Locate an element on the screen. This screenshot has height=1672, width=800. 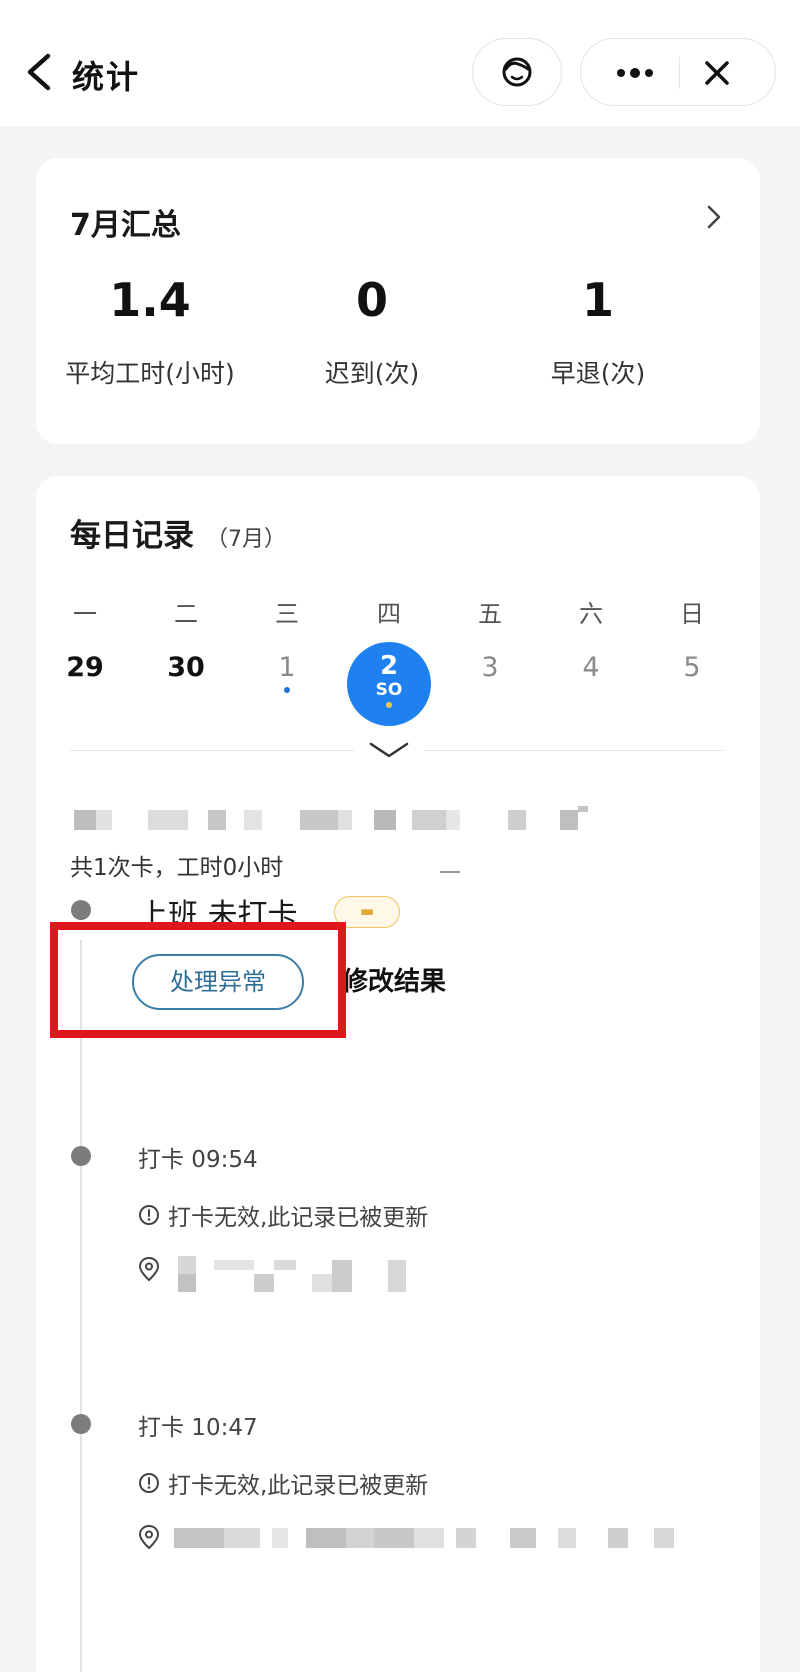
weekday-wed: 三 is located at coordinates (287, 614).